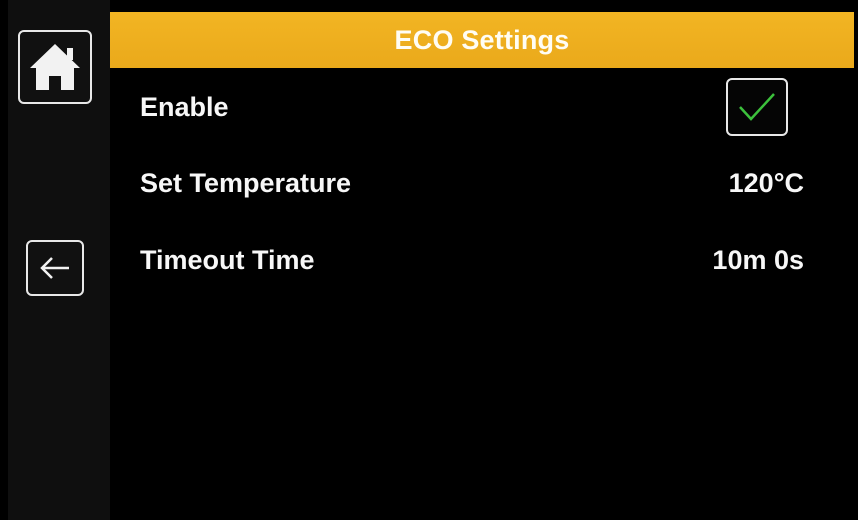  What do you see at coordinates (227, 260) in the screenshot?
I see `timeout-time-label: Timeout Time` at bounding box center [227, 260].